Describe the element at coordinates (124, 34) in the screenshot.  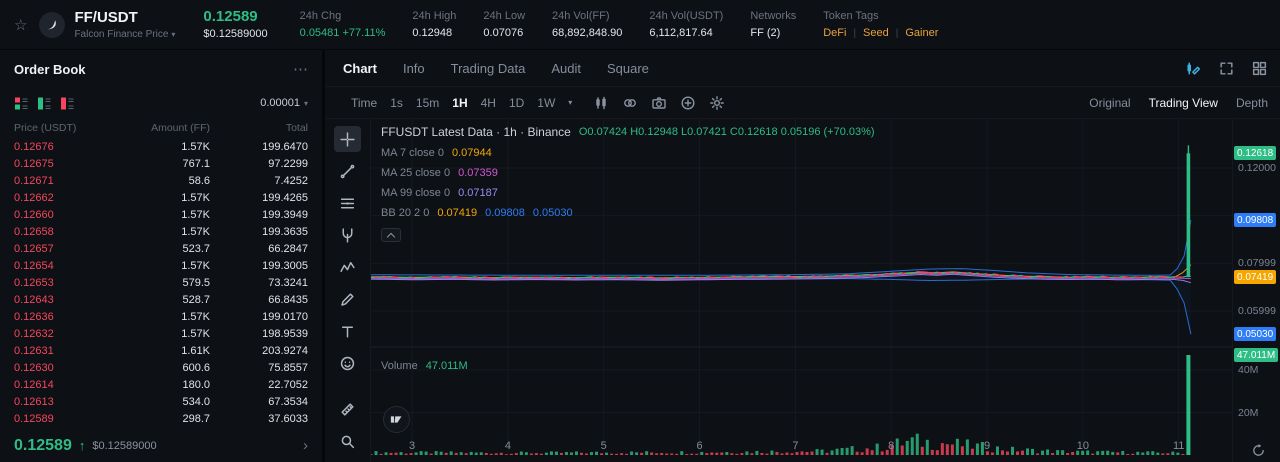
I see `pair-subtitle: Falcon Finance Price ▾` at that location.